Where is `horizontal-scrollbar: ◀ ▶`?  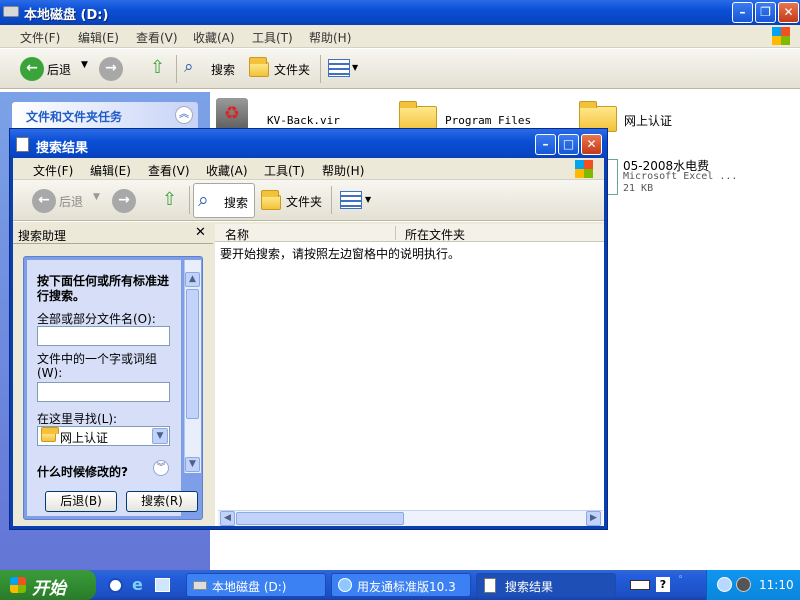
horizontal-scrollbar: ◀ ▶ is located at coordinates (410, 518).